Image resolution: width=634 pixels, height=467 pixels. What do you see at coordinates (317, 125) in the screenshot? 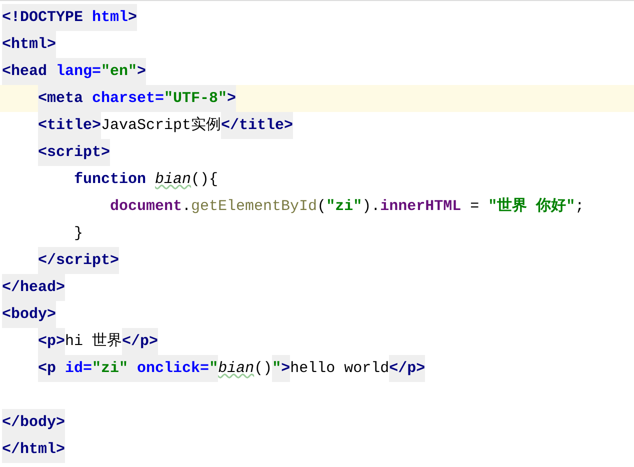
I see `code-line: <title>JavaScript实例</title>` at bounding box center [317, 125].